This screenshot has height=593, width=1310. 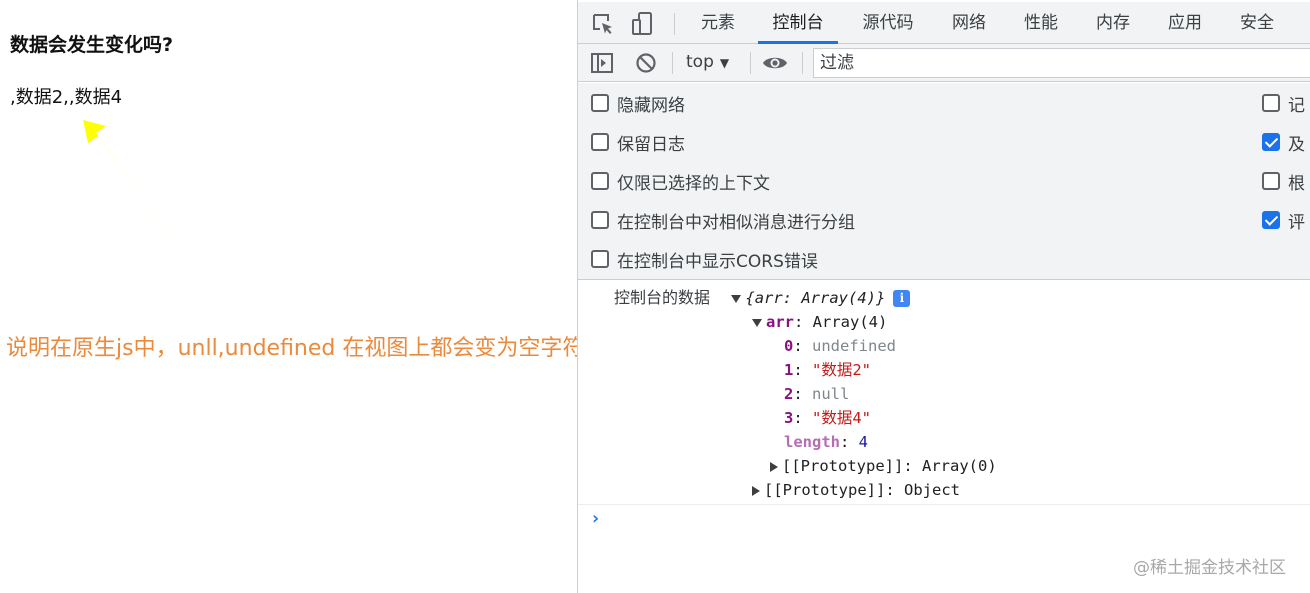 I want to click on tab-console: 控制台, so click(x=798, y=23).